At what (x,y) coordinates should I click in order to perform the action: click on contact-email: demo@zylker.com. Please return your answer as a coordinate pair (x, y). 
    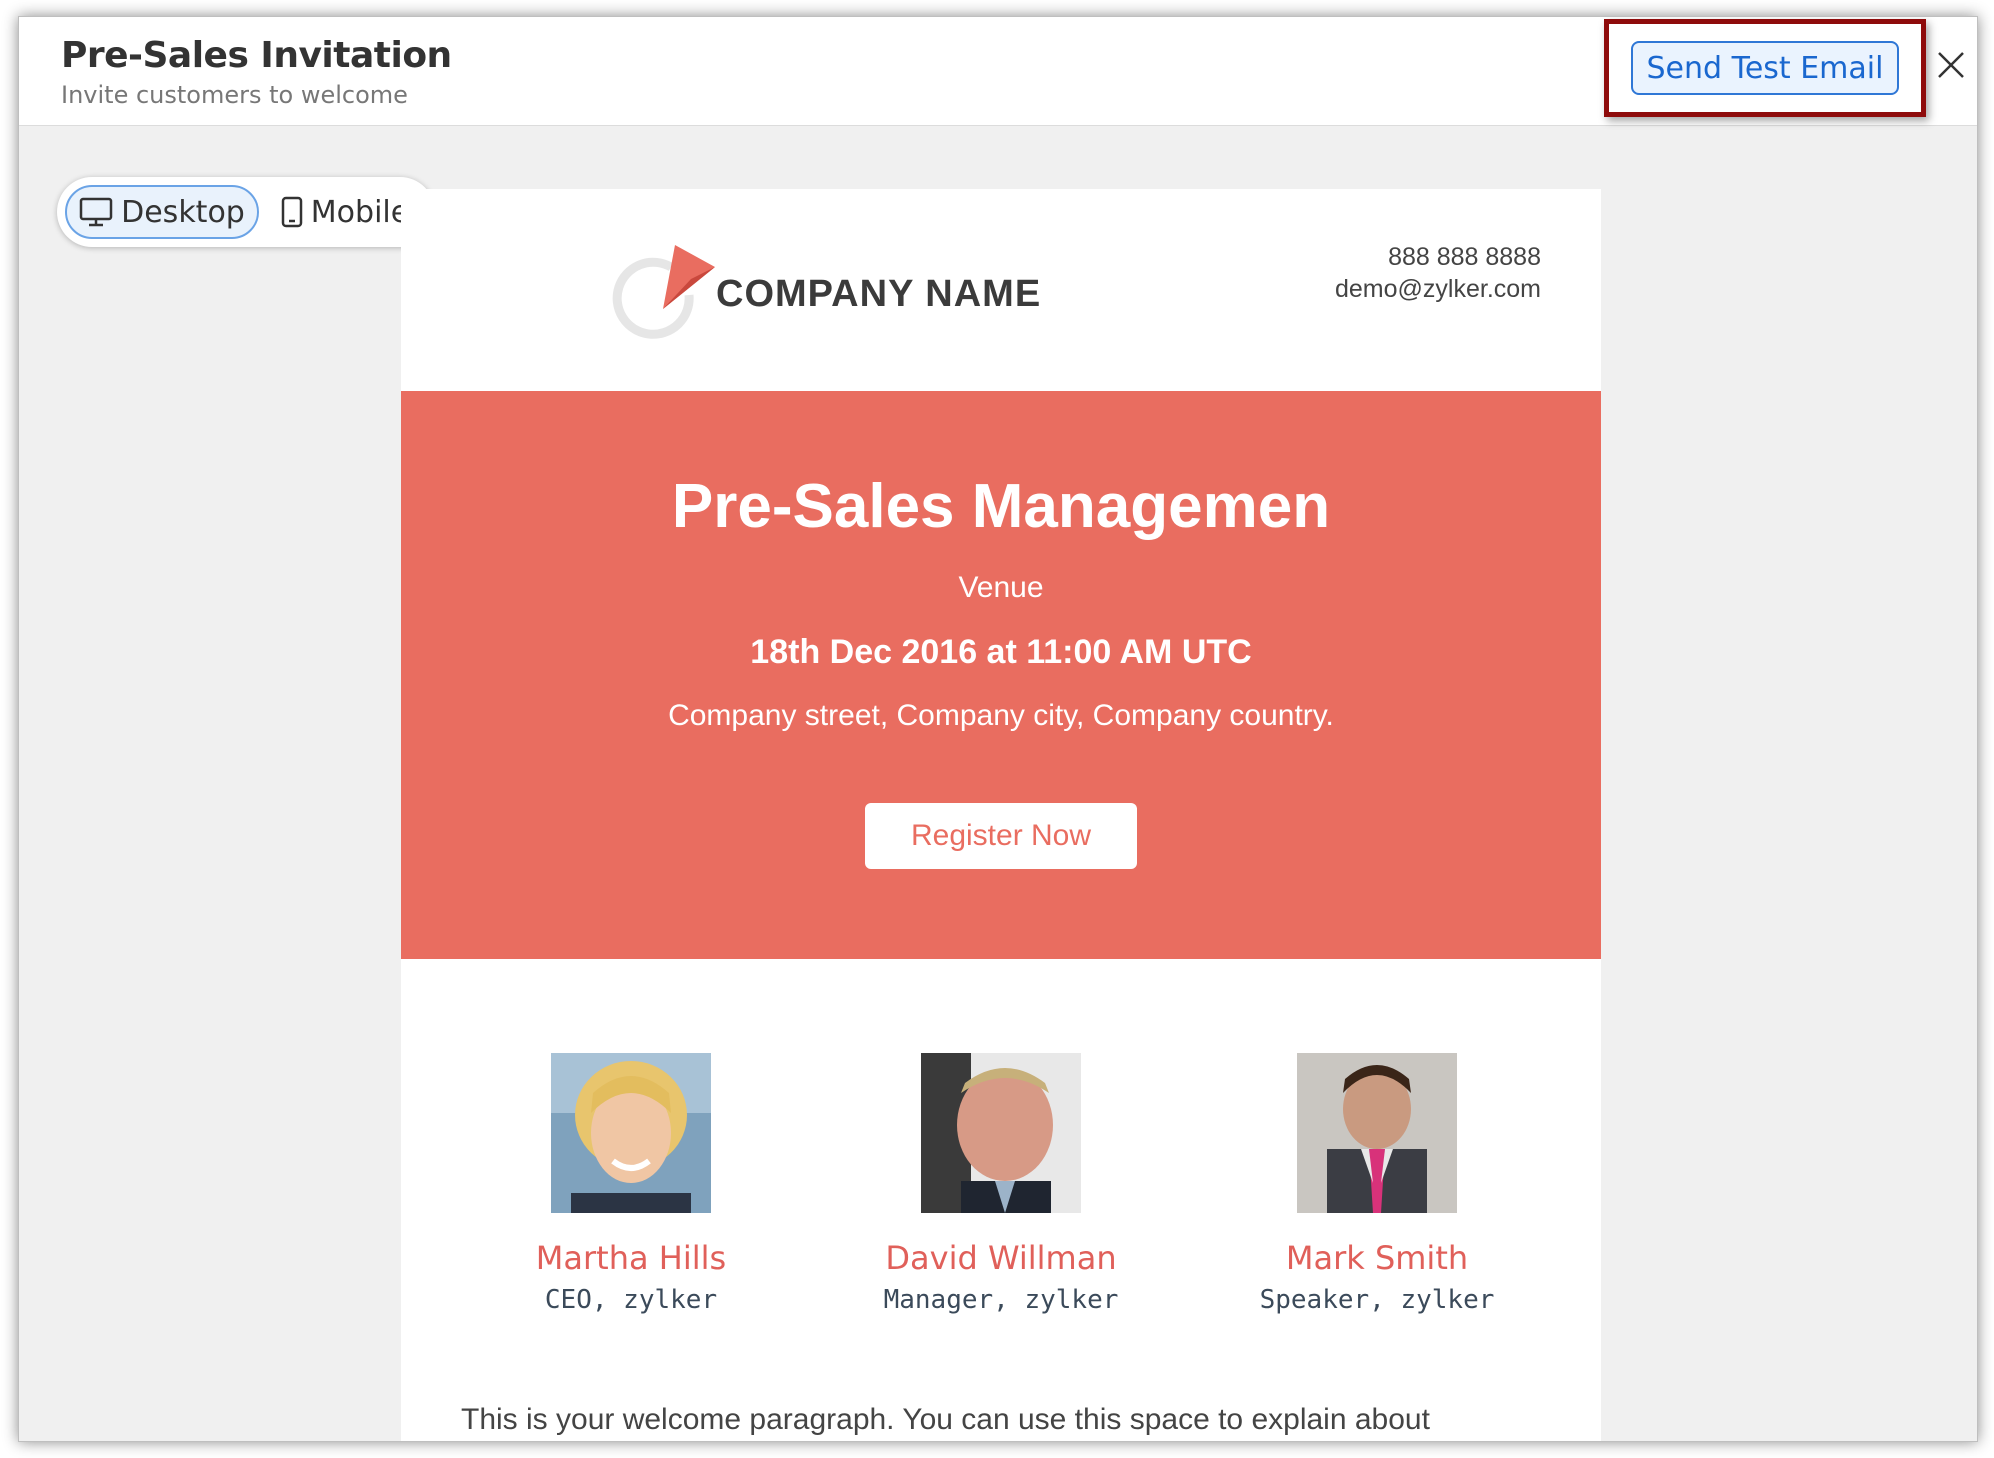
    Looking at the image, I should click on (1438, 289).